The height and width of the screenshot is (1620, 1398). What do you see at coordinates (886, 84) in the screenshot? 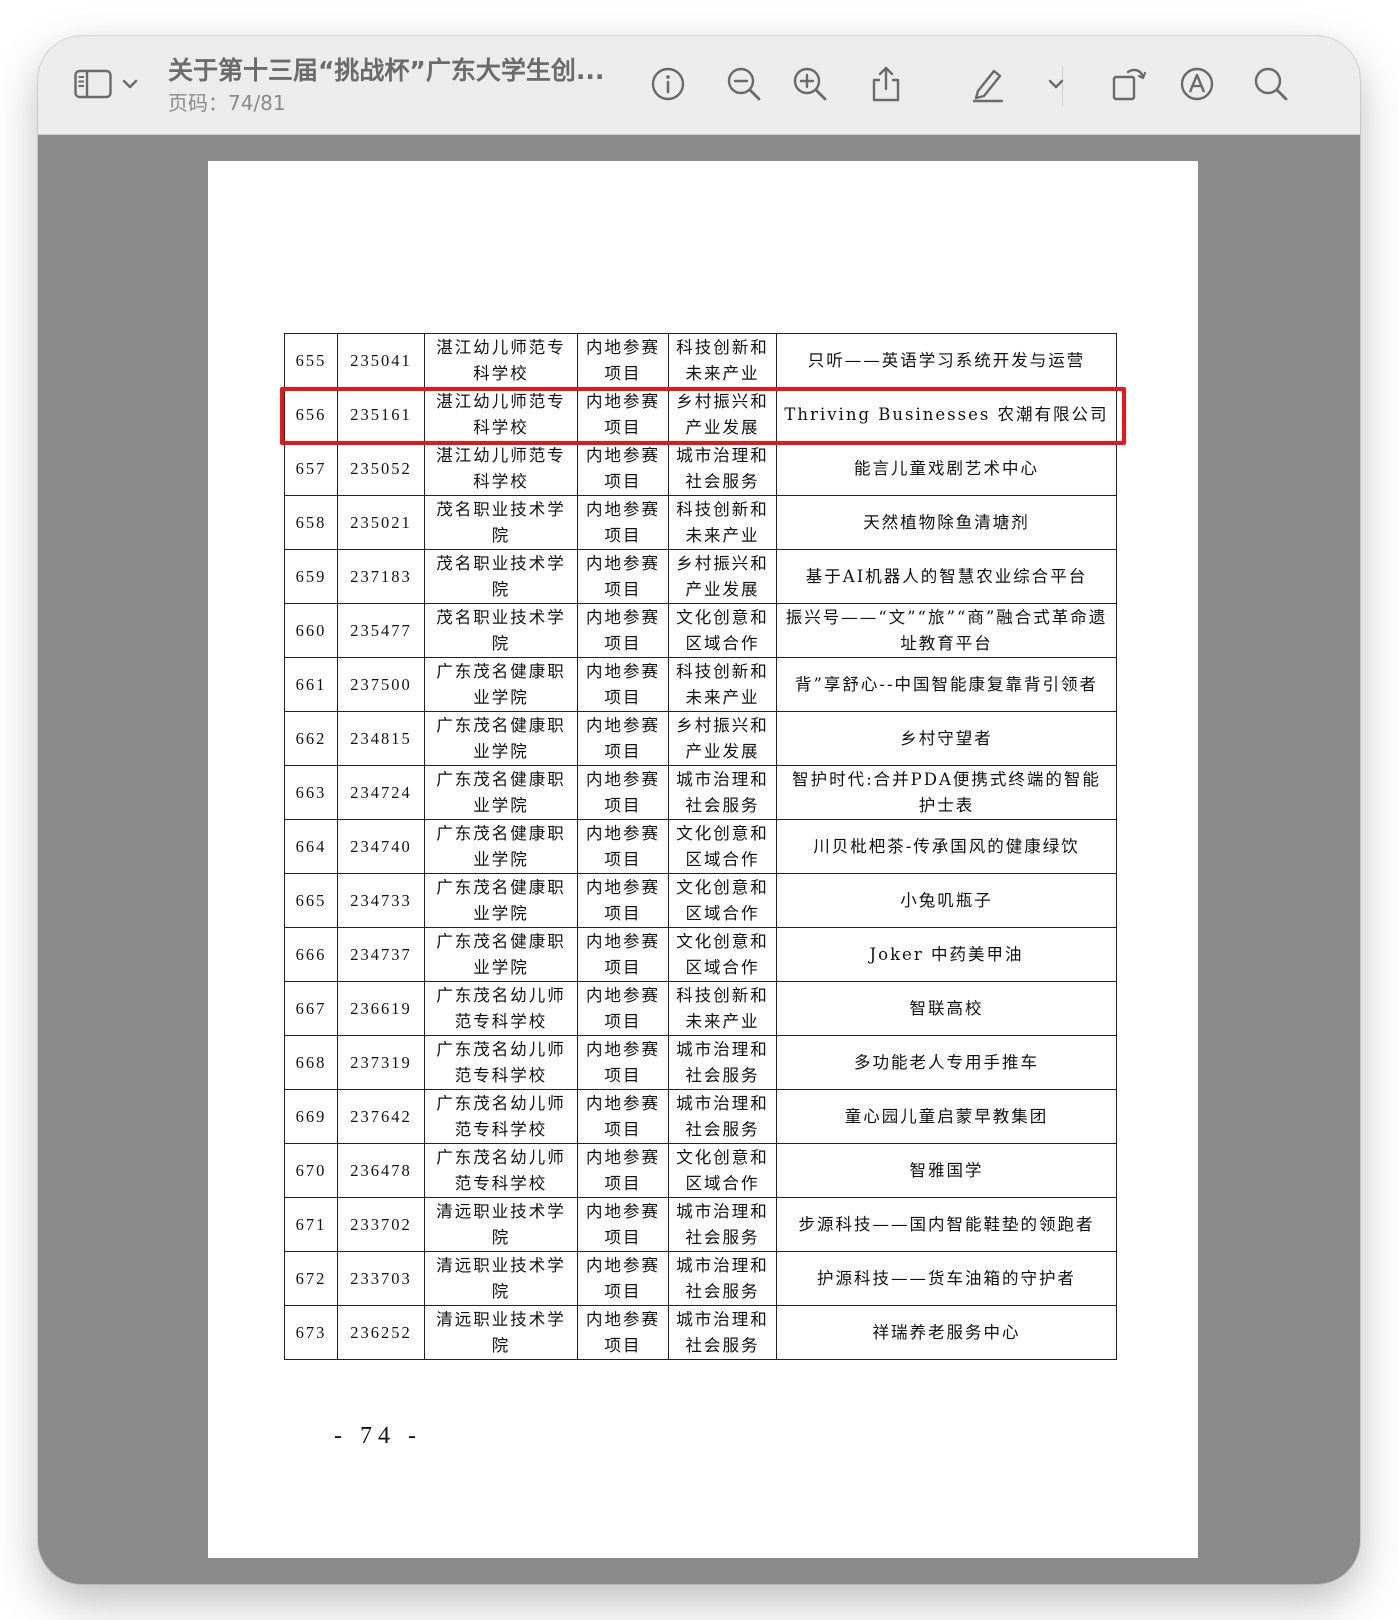
I see `share-icon` at bounding box center [886, 84].